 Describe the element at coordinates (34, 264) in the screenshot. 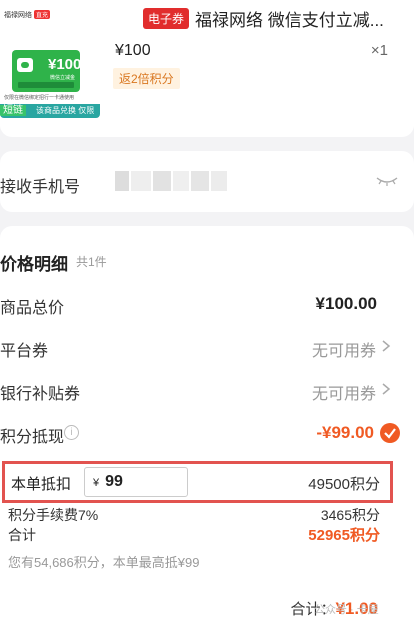

I see `price-details-title: 价格明细` at that location.